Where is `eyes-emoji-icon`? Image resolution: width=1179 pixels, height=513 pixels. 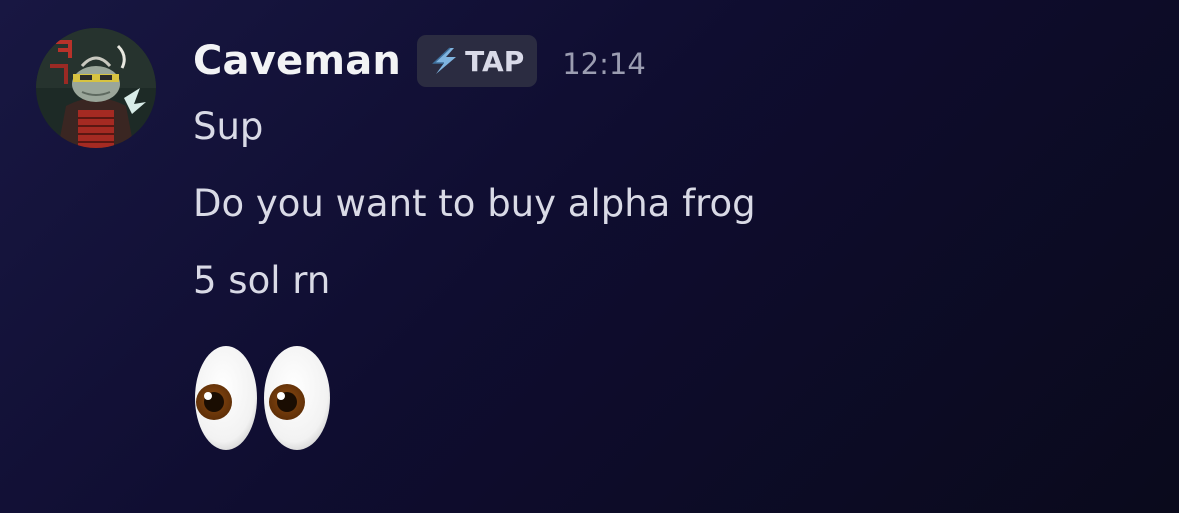 eyes-emoji-icon is located at coordinates (264, 400).